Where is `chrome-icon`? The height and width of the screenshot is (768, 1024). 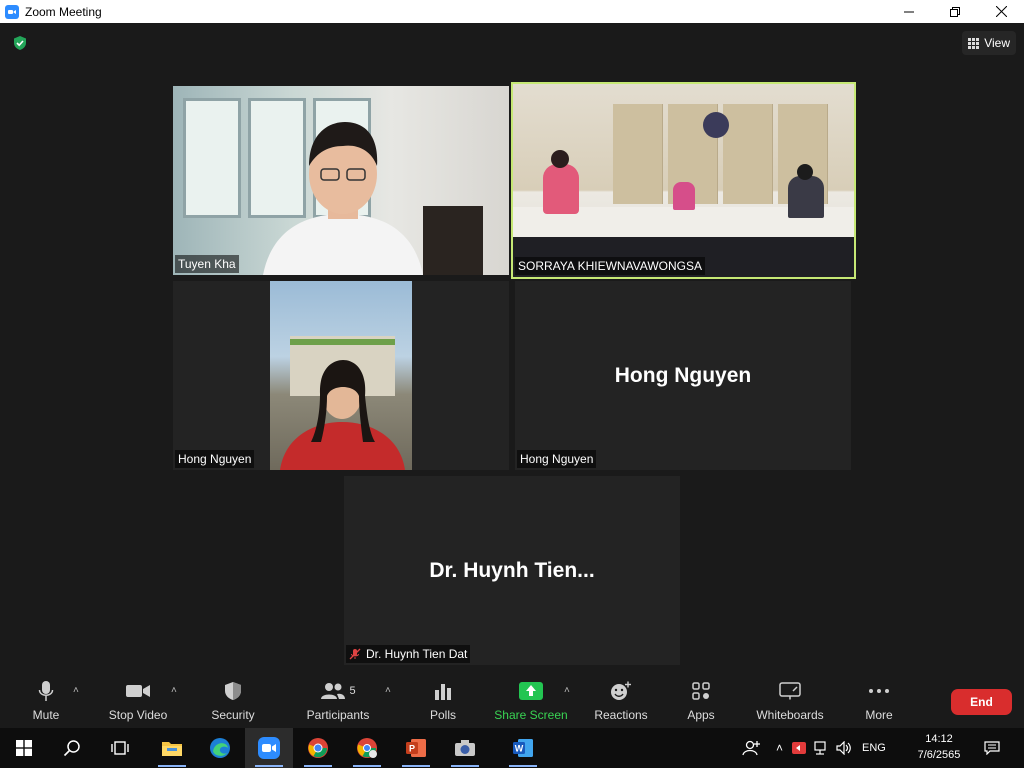 chrome-icon is located at coordinates (318, 748).